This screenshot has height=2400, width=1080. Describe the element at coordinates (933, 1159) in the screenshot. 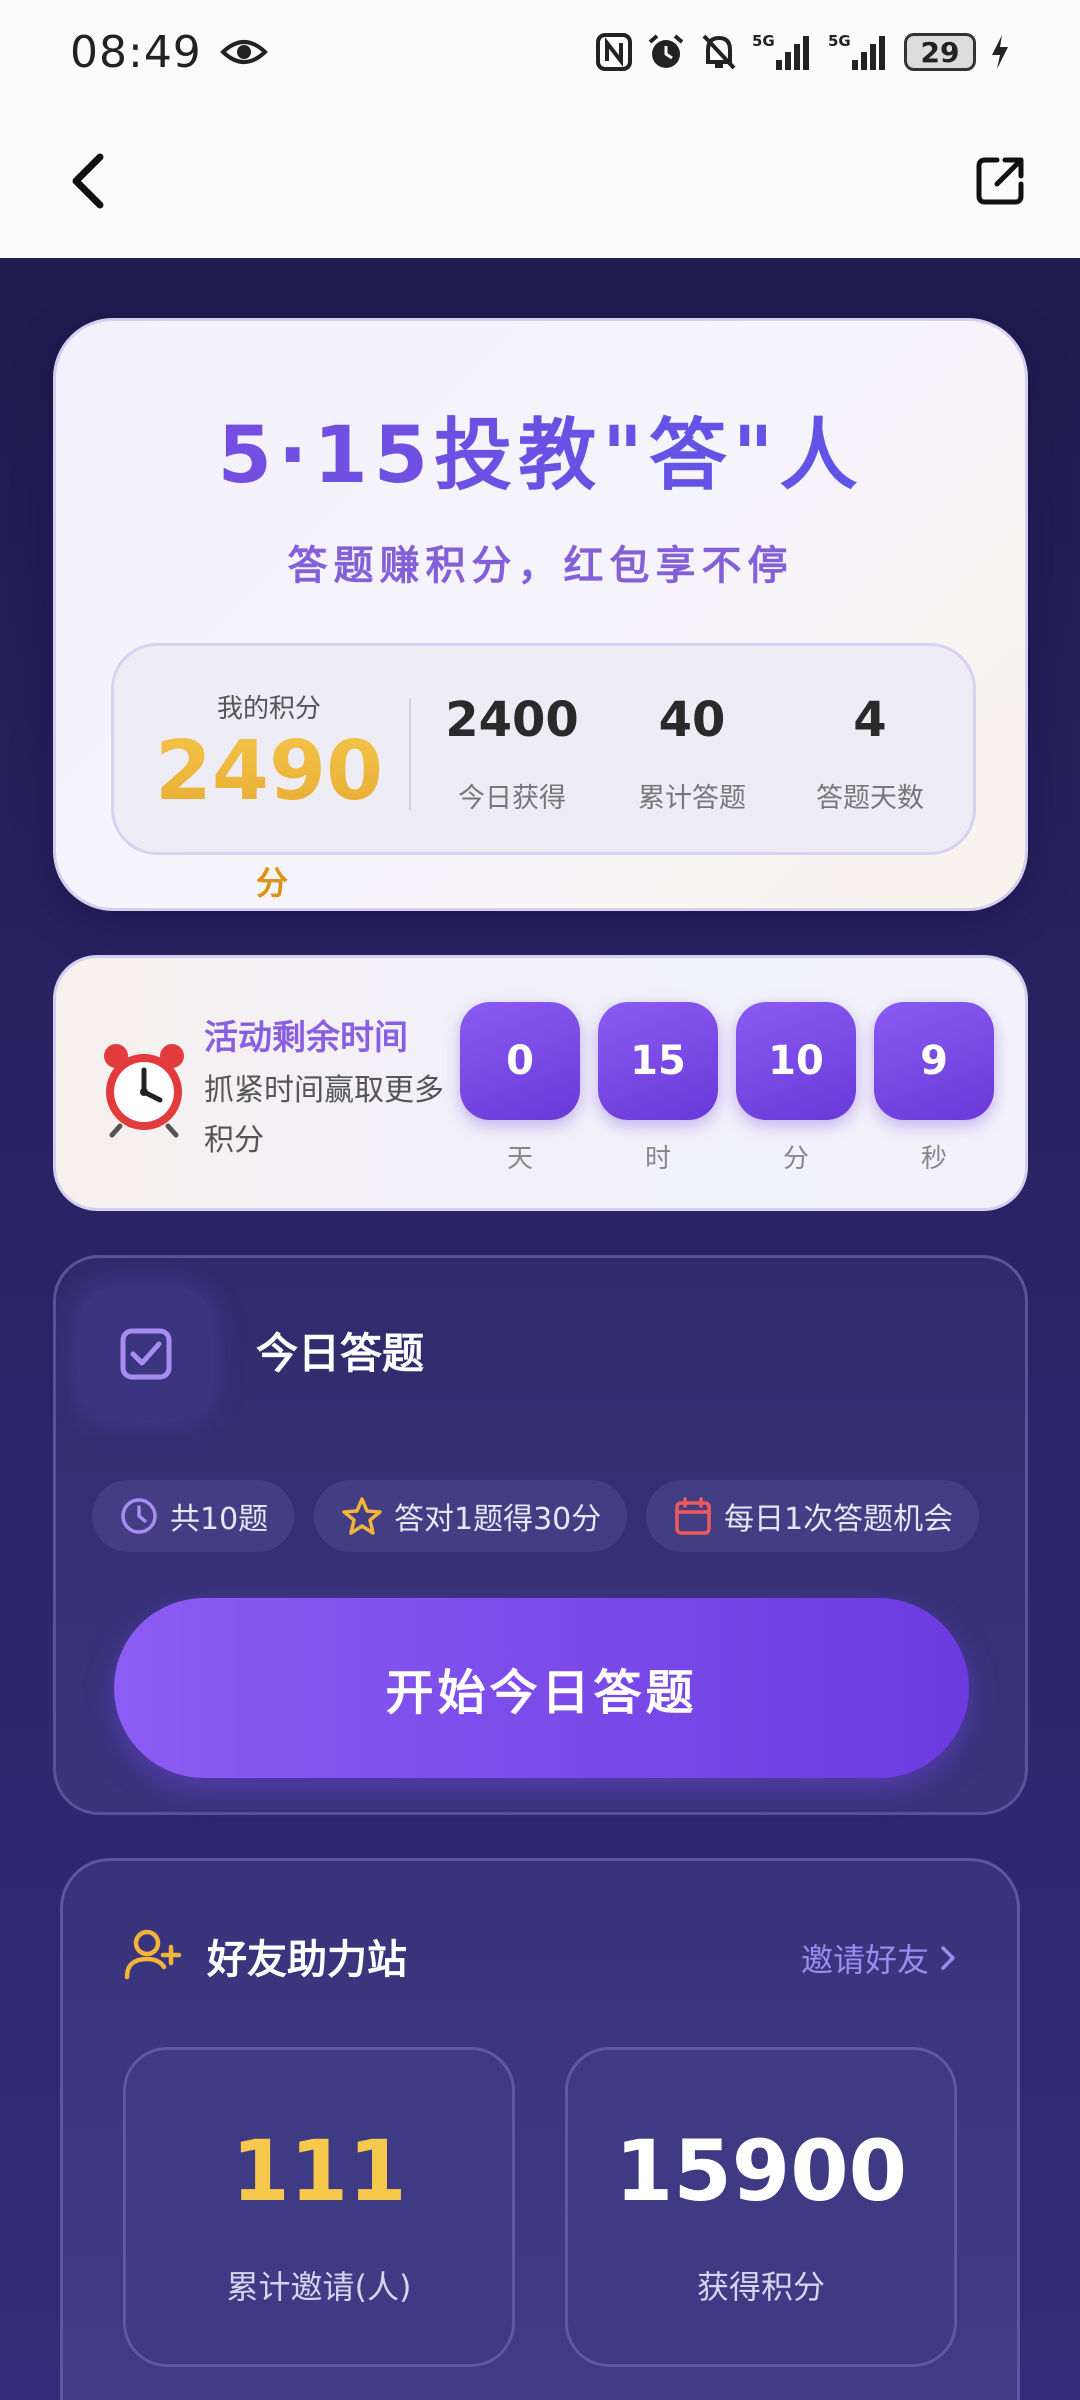

I see `countdown-unit: 秒` at that location.